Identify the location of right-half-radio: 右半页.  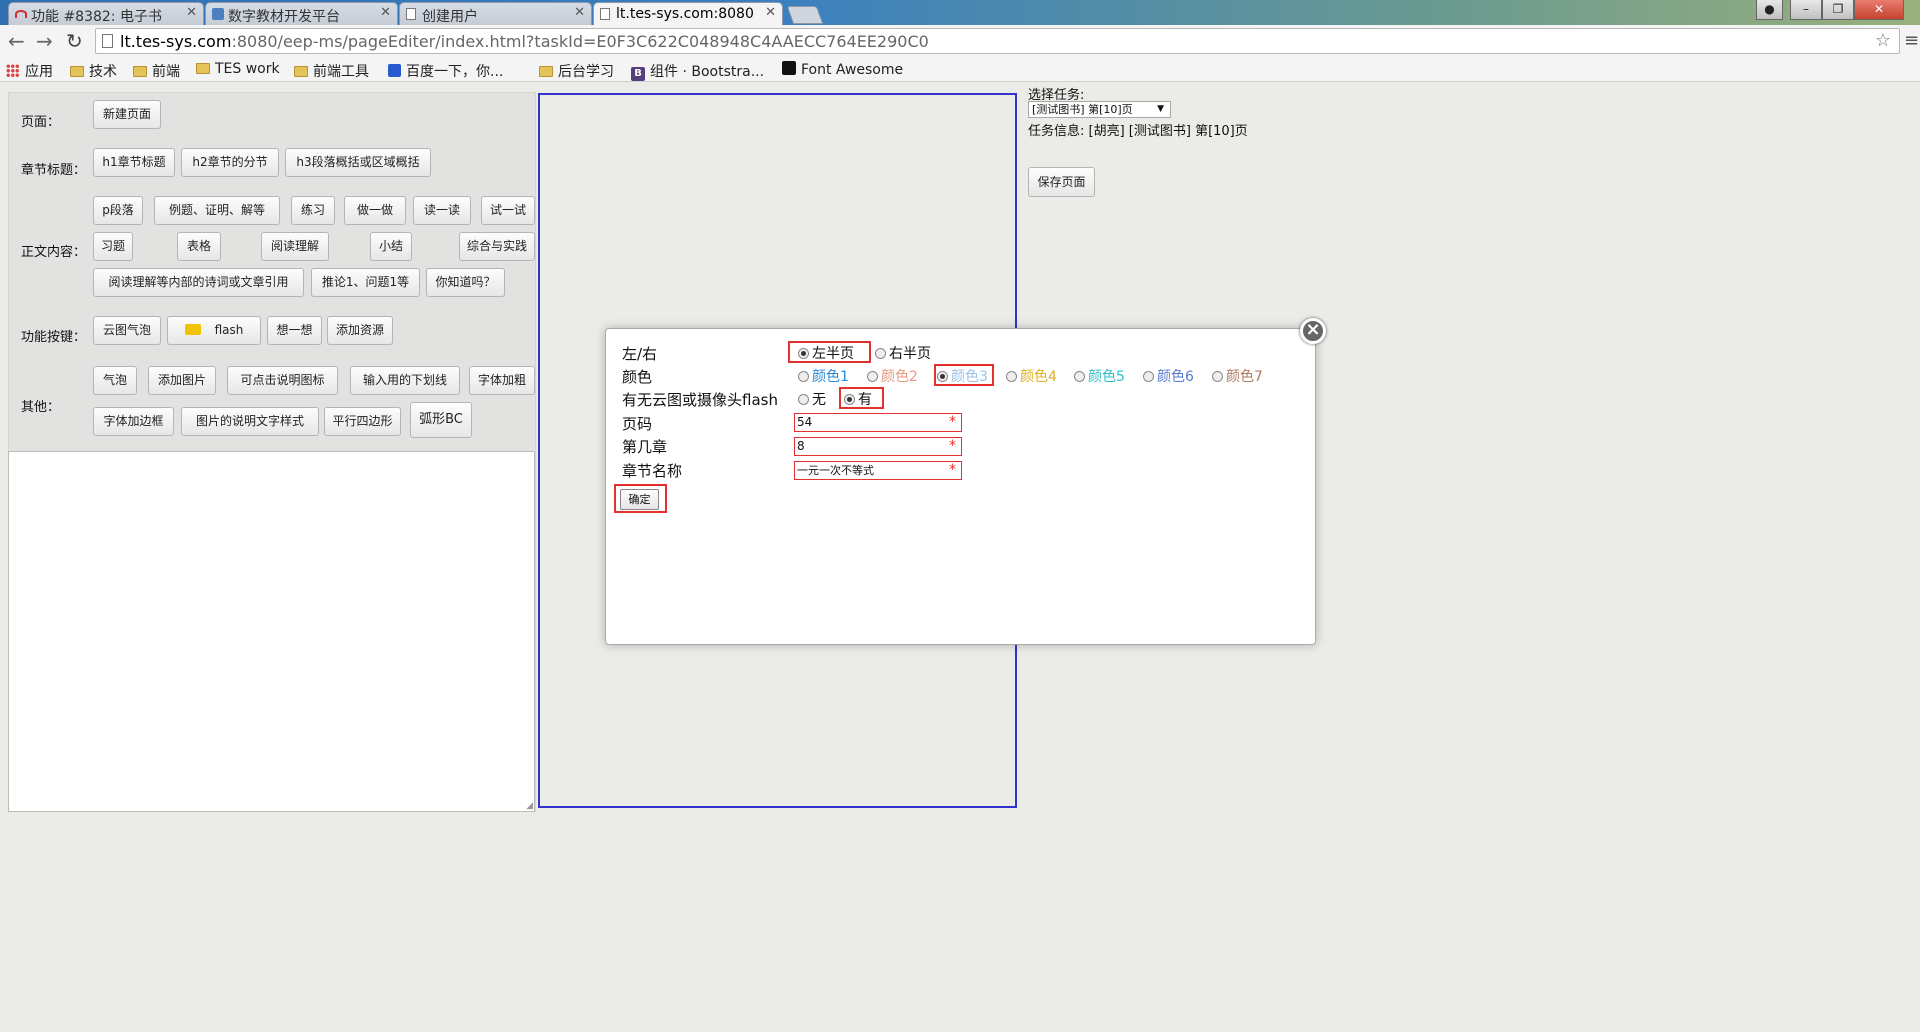
(903, 353).